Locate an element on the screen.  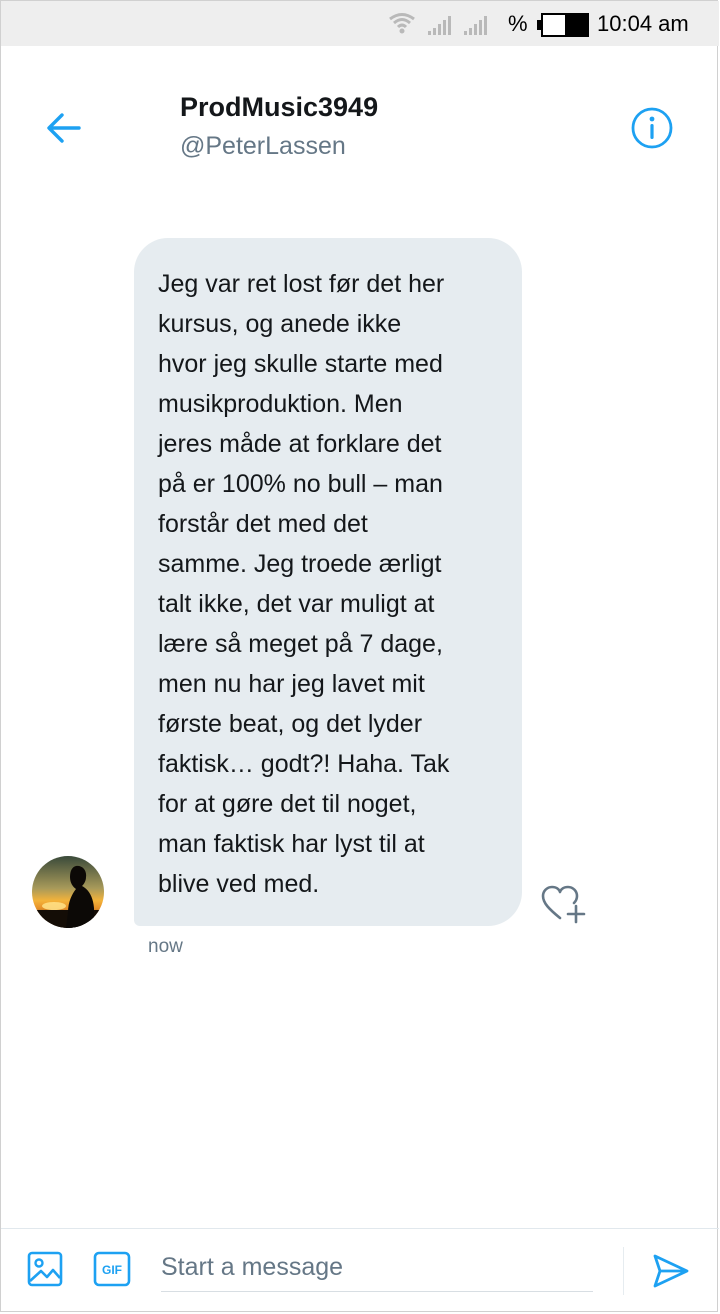
status-bar: % 10:04 am is located at coordinates (360, 23).